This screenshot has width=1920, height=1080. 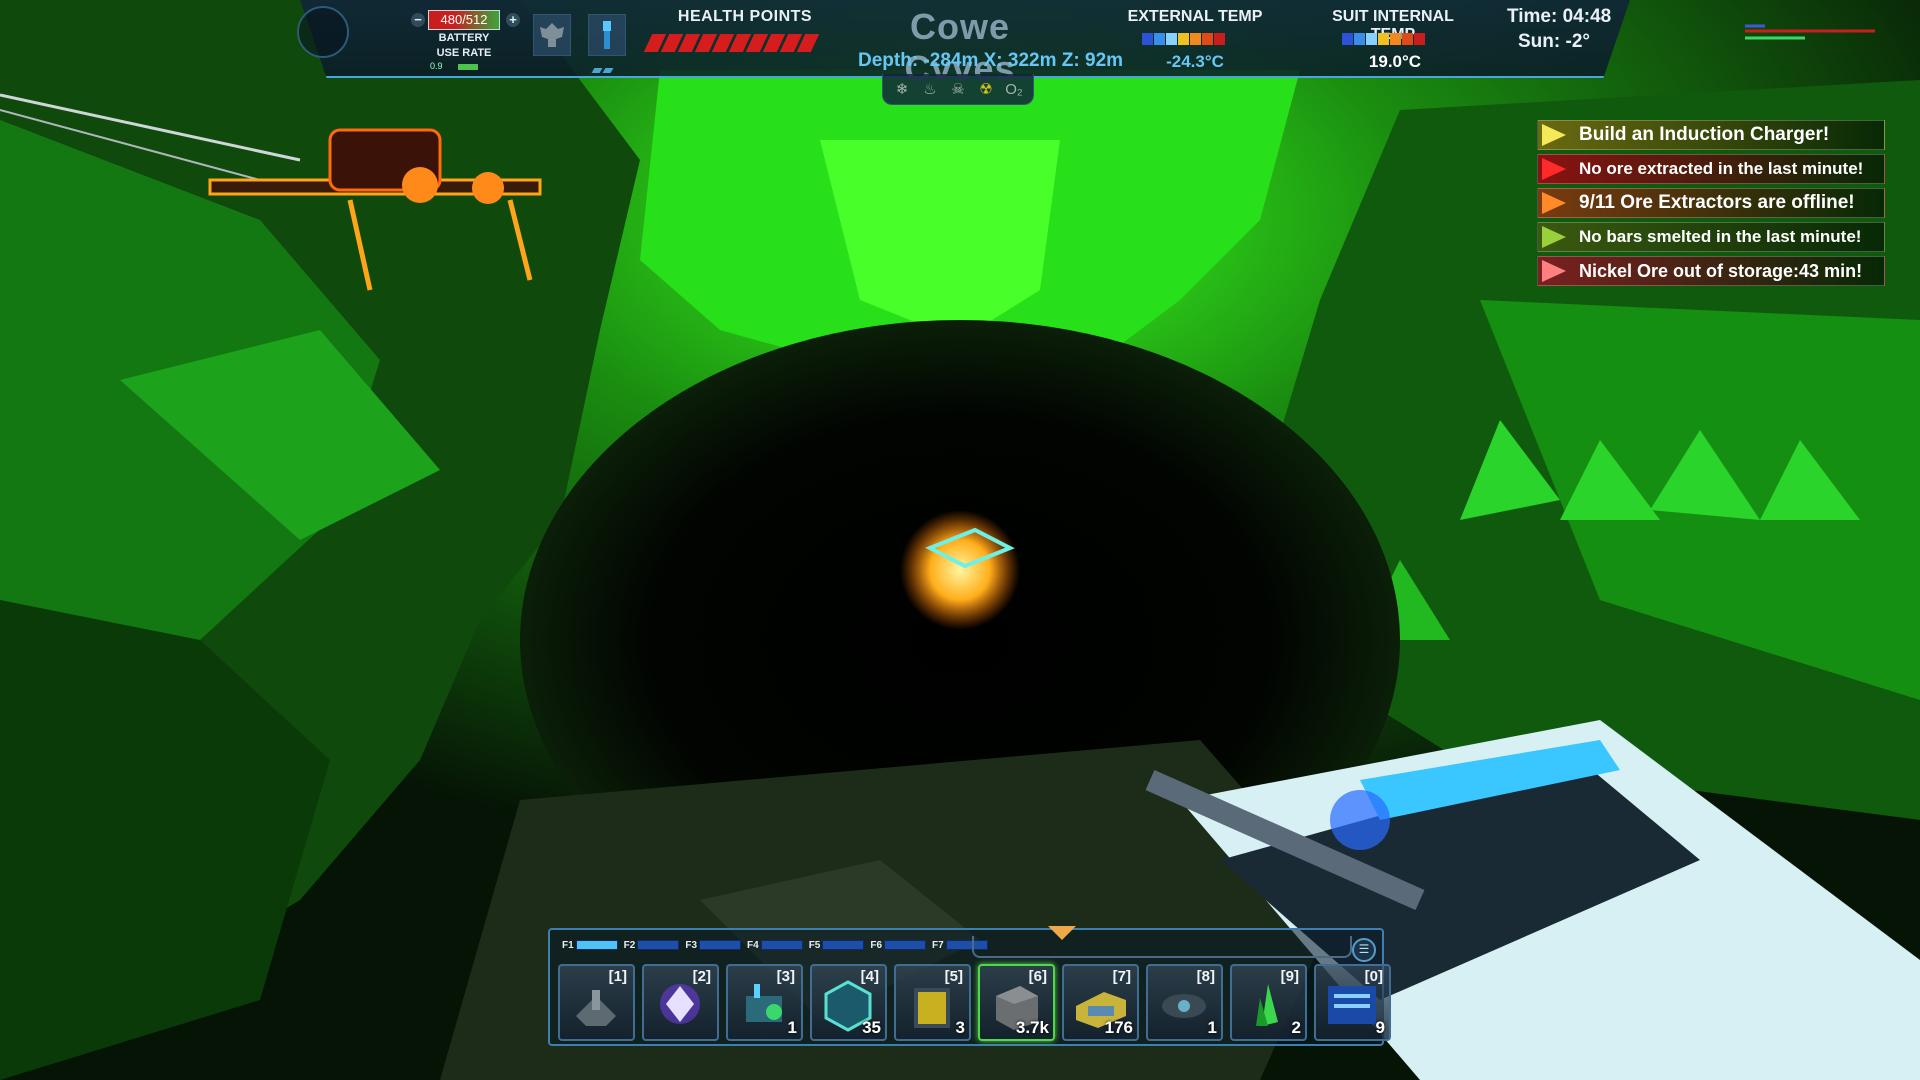 I want to click on game-time: Time: 04:48, so click(x=1559, y=16).